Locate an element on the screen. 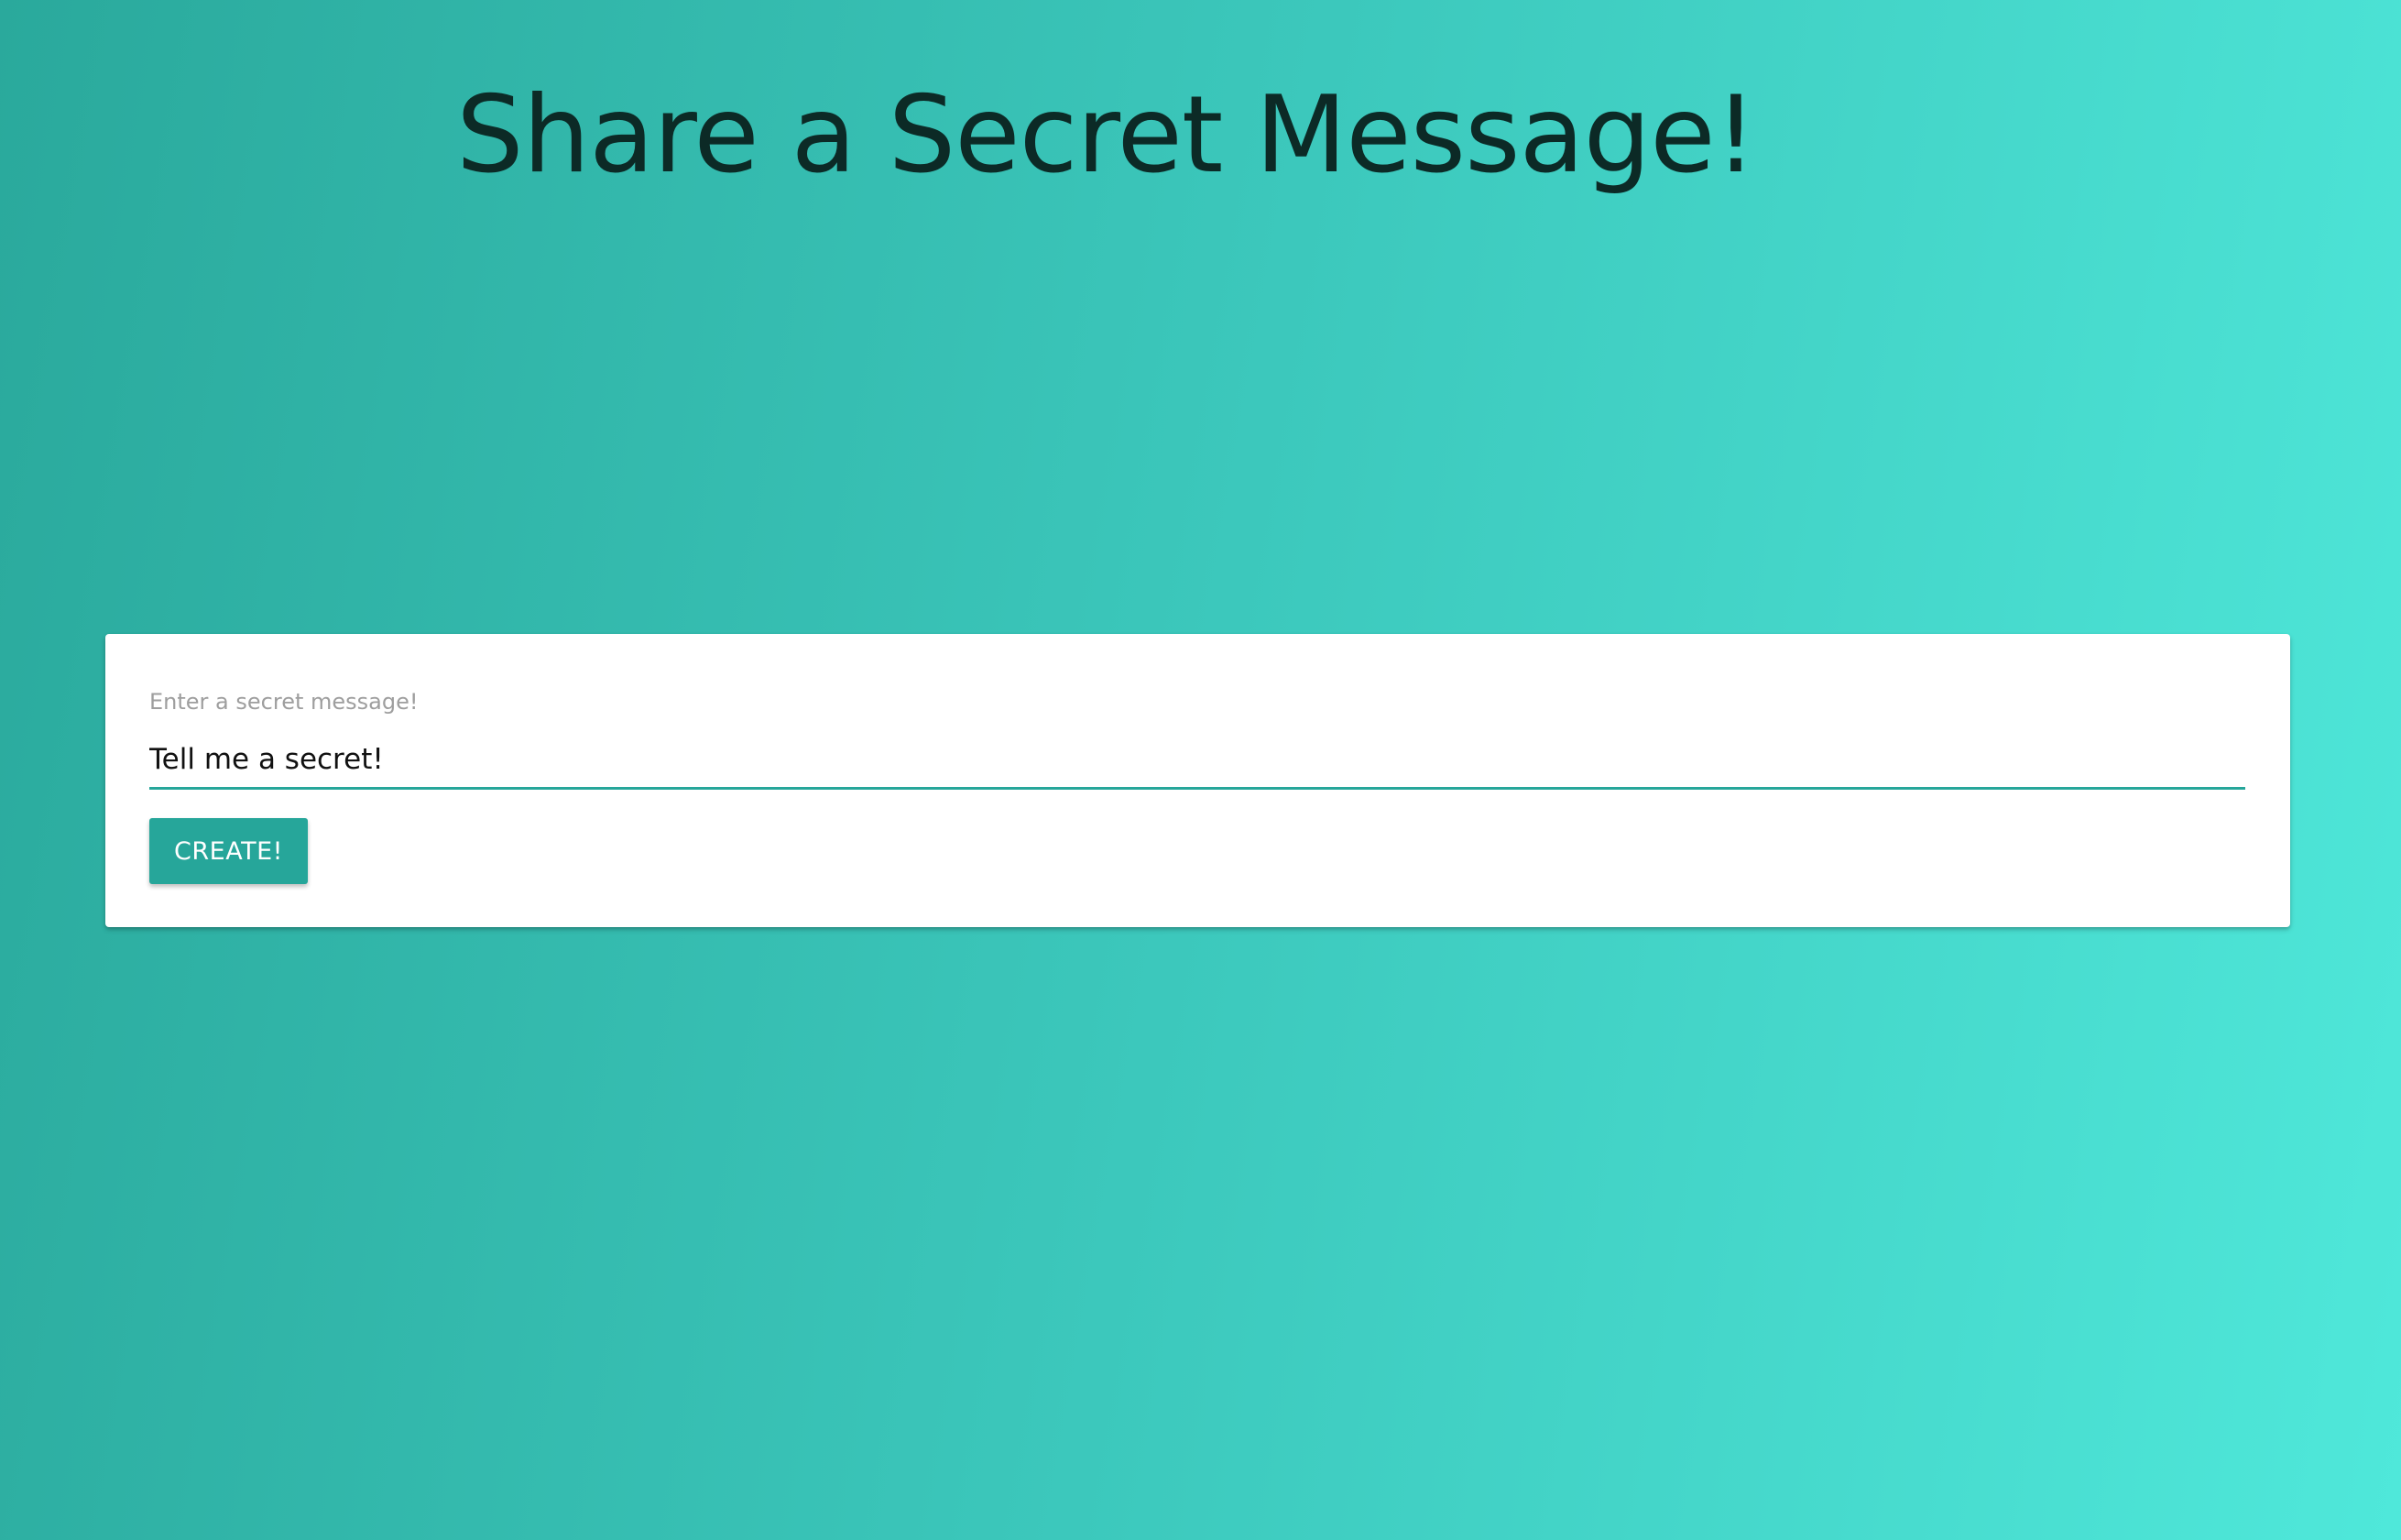  secret-message-input is located at coordinates (1197, 761).